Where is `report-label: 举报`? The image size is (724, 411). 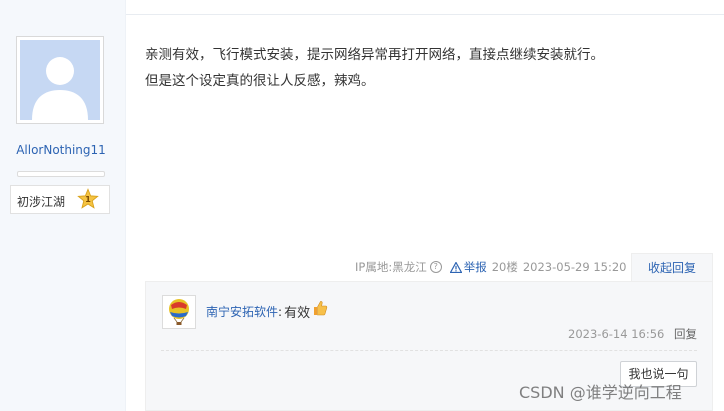
report-label: 举报 is located at coordinates (475, 267).